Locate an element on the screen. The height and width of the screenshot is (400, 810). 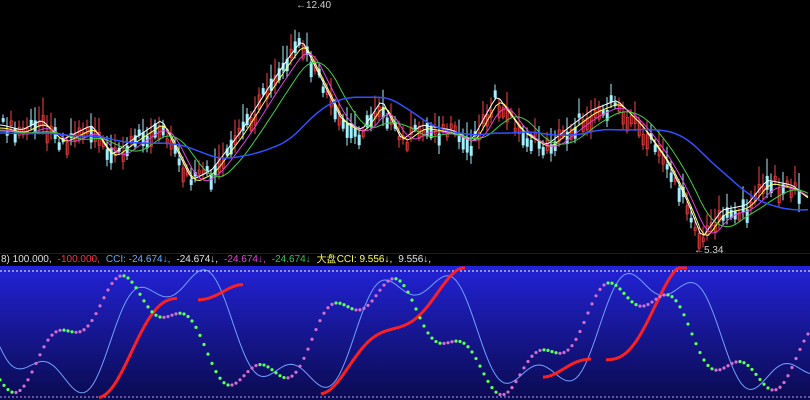
indicator-value: 大盘CCI: 9.556↓, is located at coordinates (354, 260).